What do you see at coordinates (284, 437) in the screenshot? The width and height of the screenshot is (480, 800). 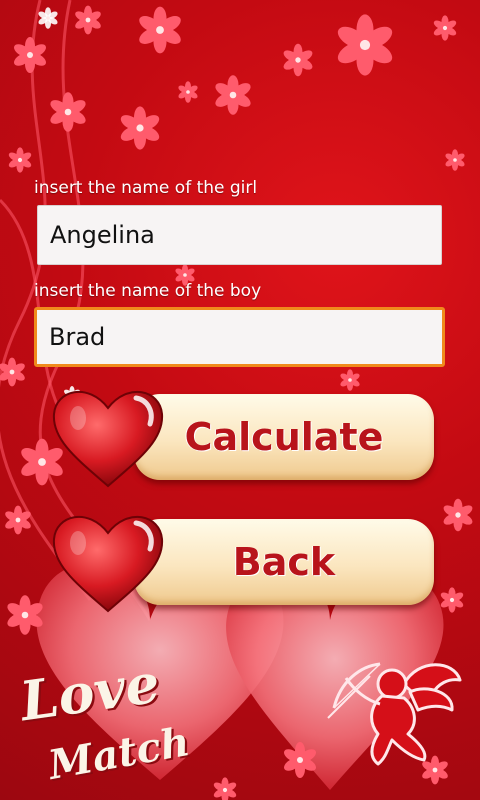 I see `calculate-button-label: Calculate` at bounding box center [284, 437].